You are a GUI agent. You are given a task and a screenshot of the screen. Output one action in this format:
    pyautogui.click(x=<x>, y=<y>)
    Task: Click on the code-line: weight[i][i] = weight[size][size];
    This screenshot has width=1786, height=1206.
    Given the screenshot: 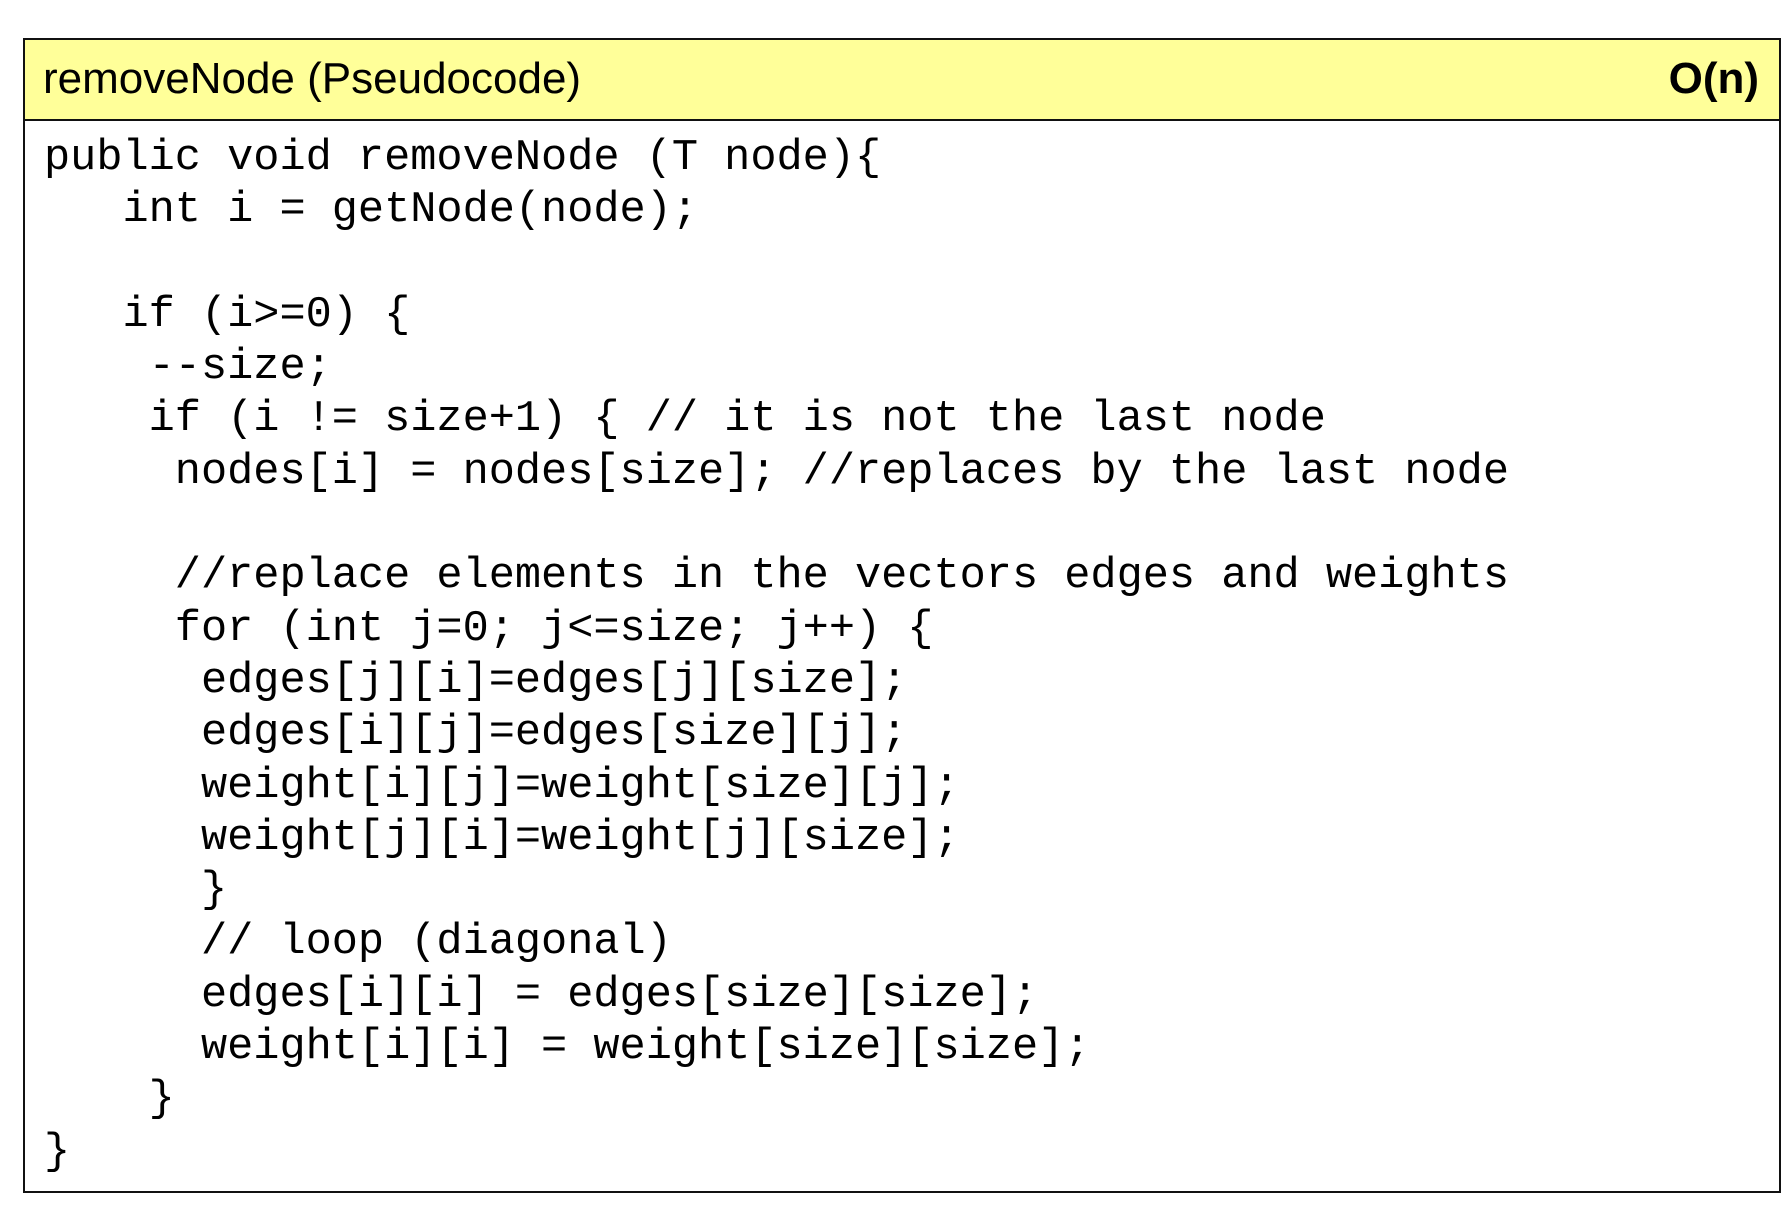 What is the action you would take?
    pyautogui.click(x=567, y=1048)
    